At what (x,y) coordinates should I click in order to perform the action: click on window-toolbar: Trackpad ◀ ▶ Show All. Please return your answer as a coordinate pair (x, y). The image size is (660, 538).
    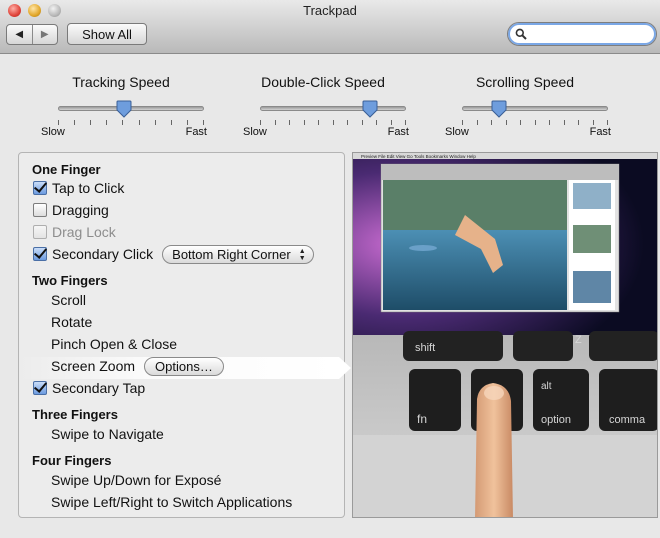
    Looking at the image, I should click on (330, 27).